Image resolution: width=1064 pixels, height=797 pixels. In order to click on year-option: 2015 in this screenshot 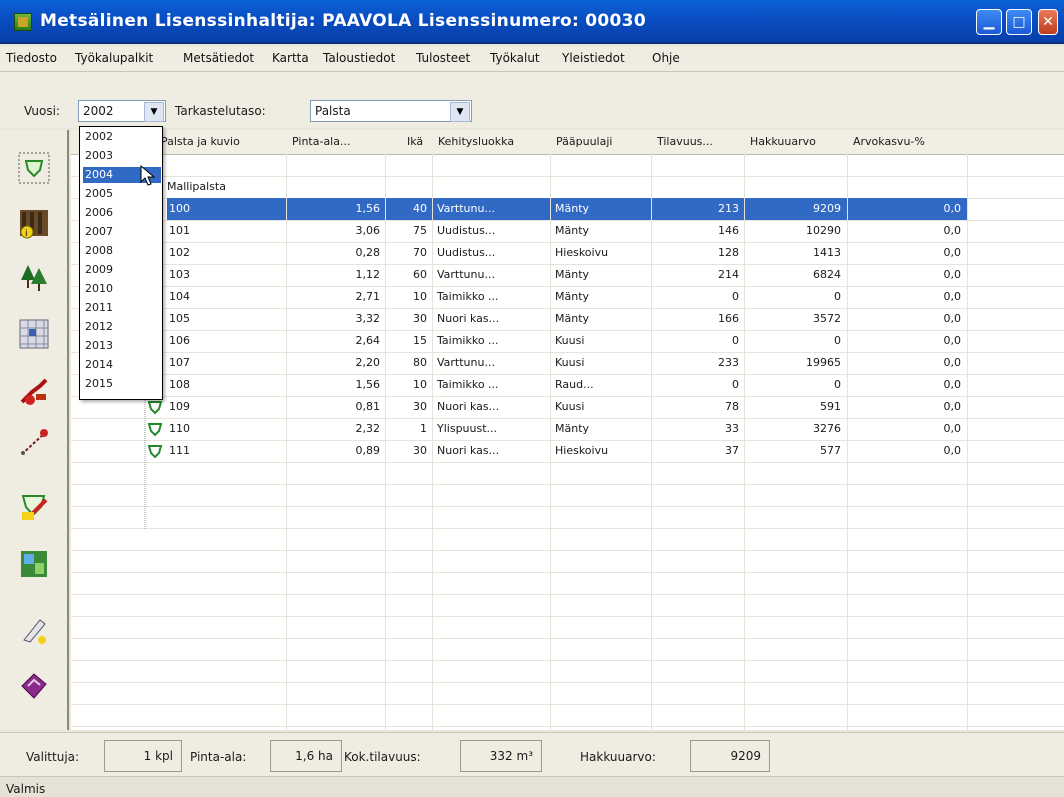, I will do `click(122, 384)`.